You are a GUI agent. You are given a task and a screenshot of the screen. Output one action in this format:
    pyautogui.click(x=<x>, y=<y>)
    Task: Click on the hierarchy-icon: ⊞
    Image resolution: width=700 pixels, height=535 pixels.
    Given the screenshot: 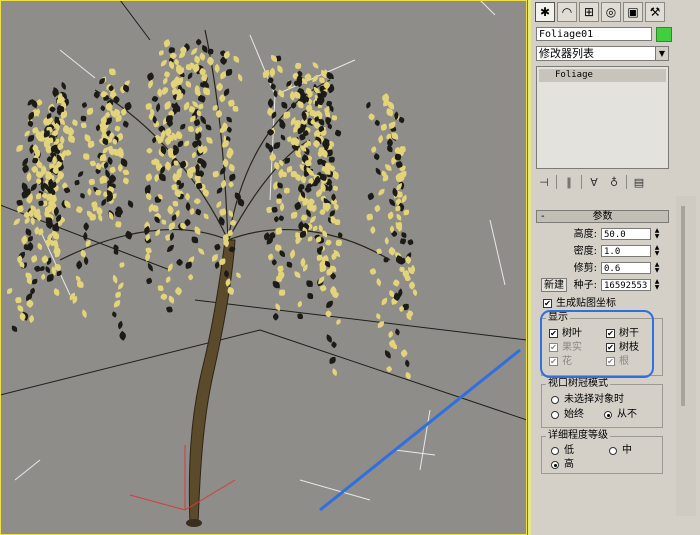 What is the action you would take?
    pyautogui.click(x=589, y=12)
    